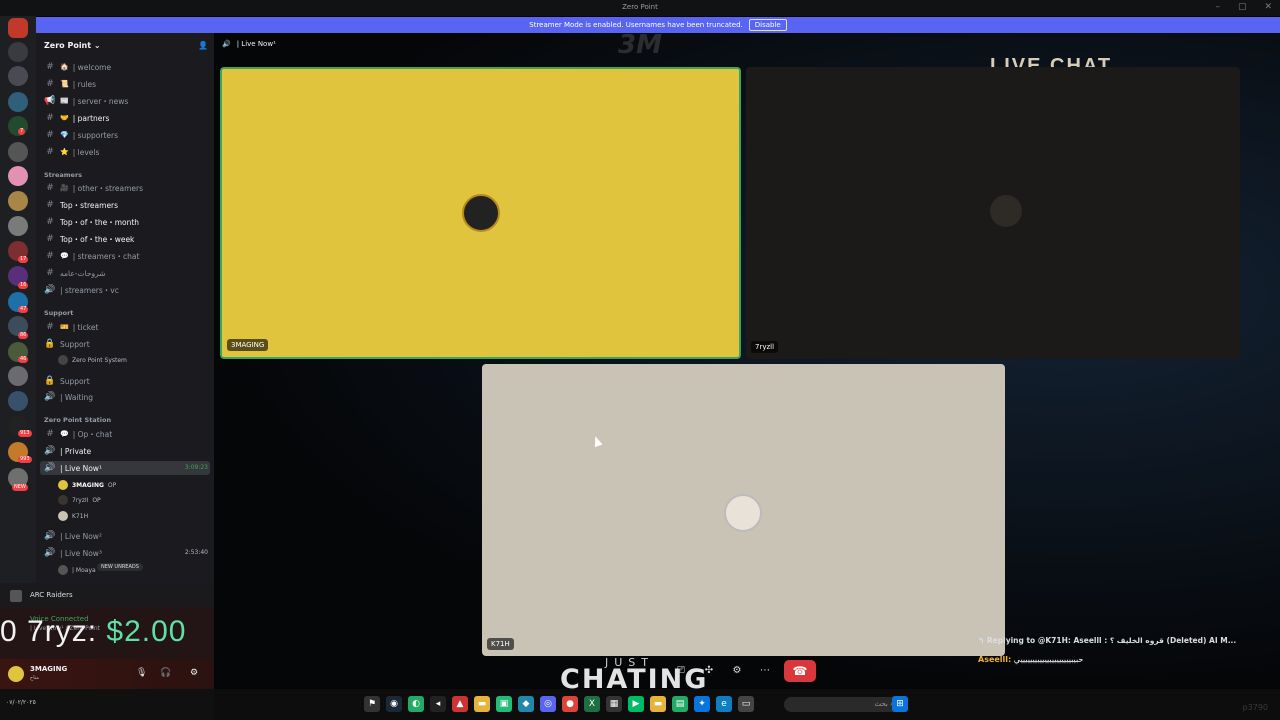 This screenshot has width=1280, height=720. I want to click on app-icon: ◐, so click(416, 704).